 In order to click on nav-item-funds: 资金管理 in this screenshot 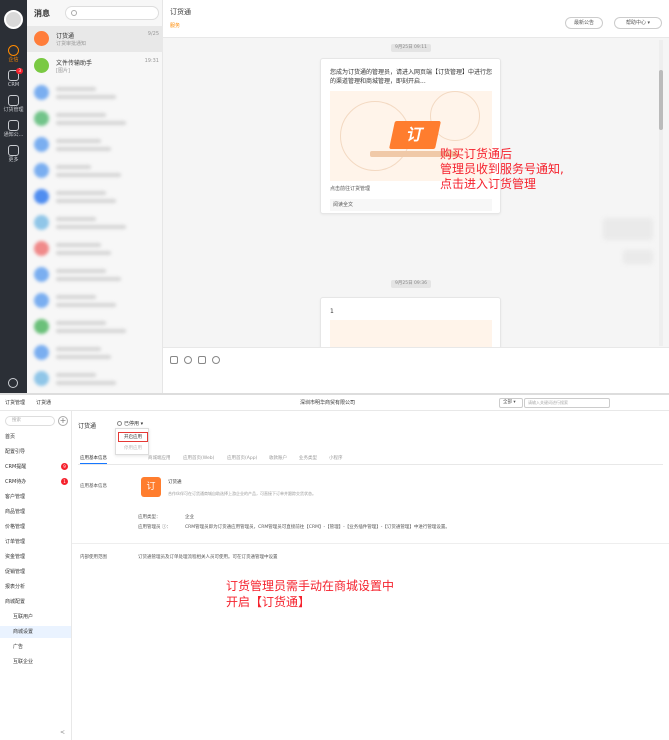, I will do `click(15, 556)`.